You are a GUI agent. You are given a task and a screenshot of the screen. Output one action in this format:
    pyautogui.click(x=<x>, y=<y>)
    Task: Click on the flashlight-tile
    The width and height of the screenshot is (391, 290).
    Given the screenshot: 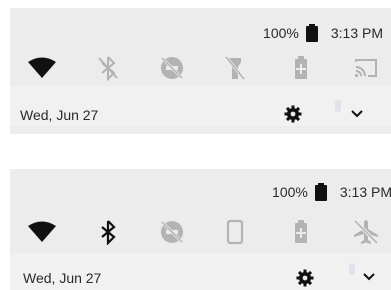 What is the action you would take?
    pyautogui.click(x=235, y=68)
    